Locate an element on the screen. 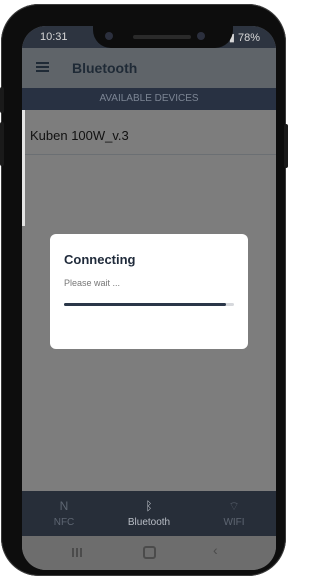  tab-nfc: N NFC is located at coordinates (64, 513).